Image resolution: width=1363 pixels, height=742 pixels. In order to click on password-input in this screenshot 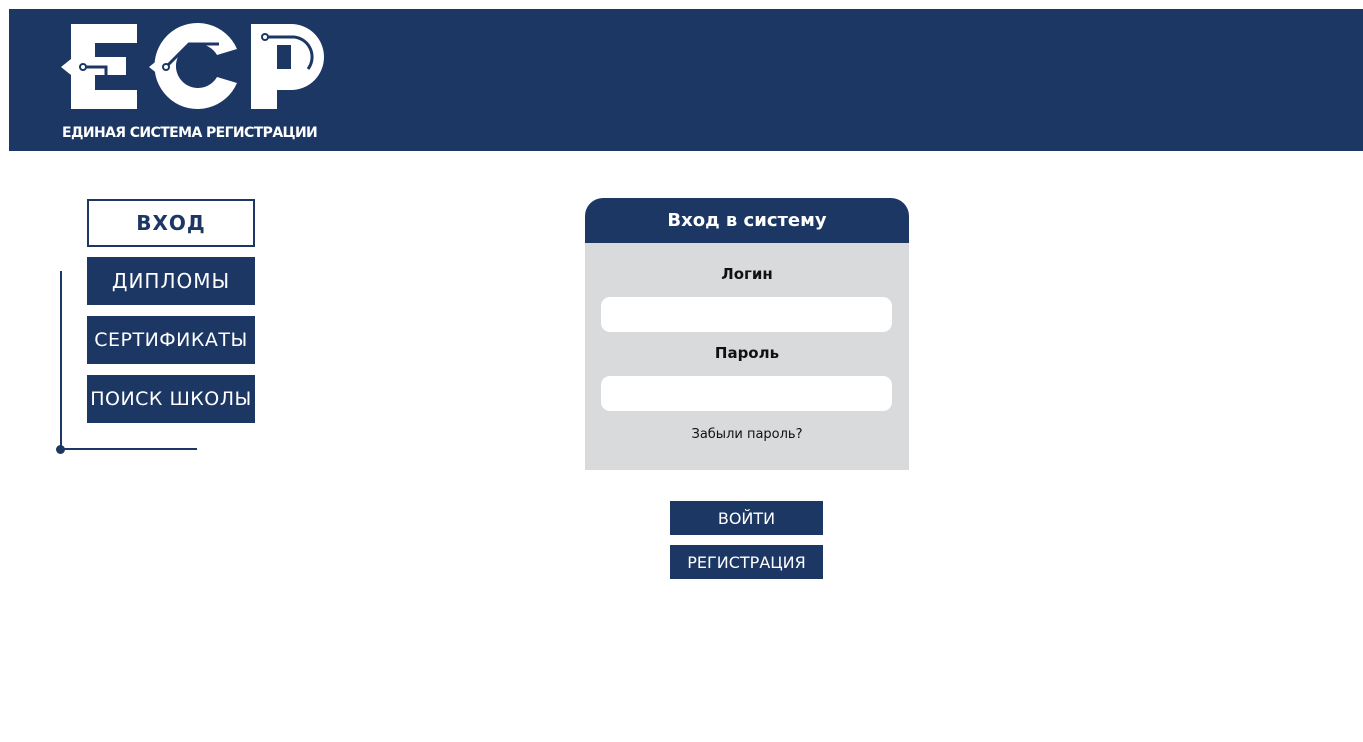, I will do `click(746, 393)`.